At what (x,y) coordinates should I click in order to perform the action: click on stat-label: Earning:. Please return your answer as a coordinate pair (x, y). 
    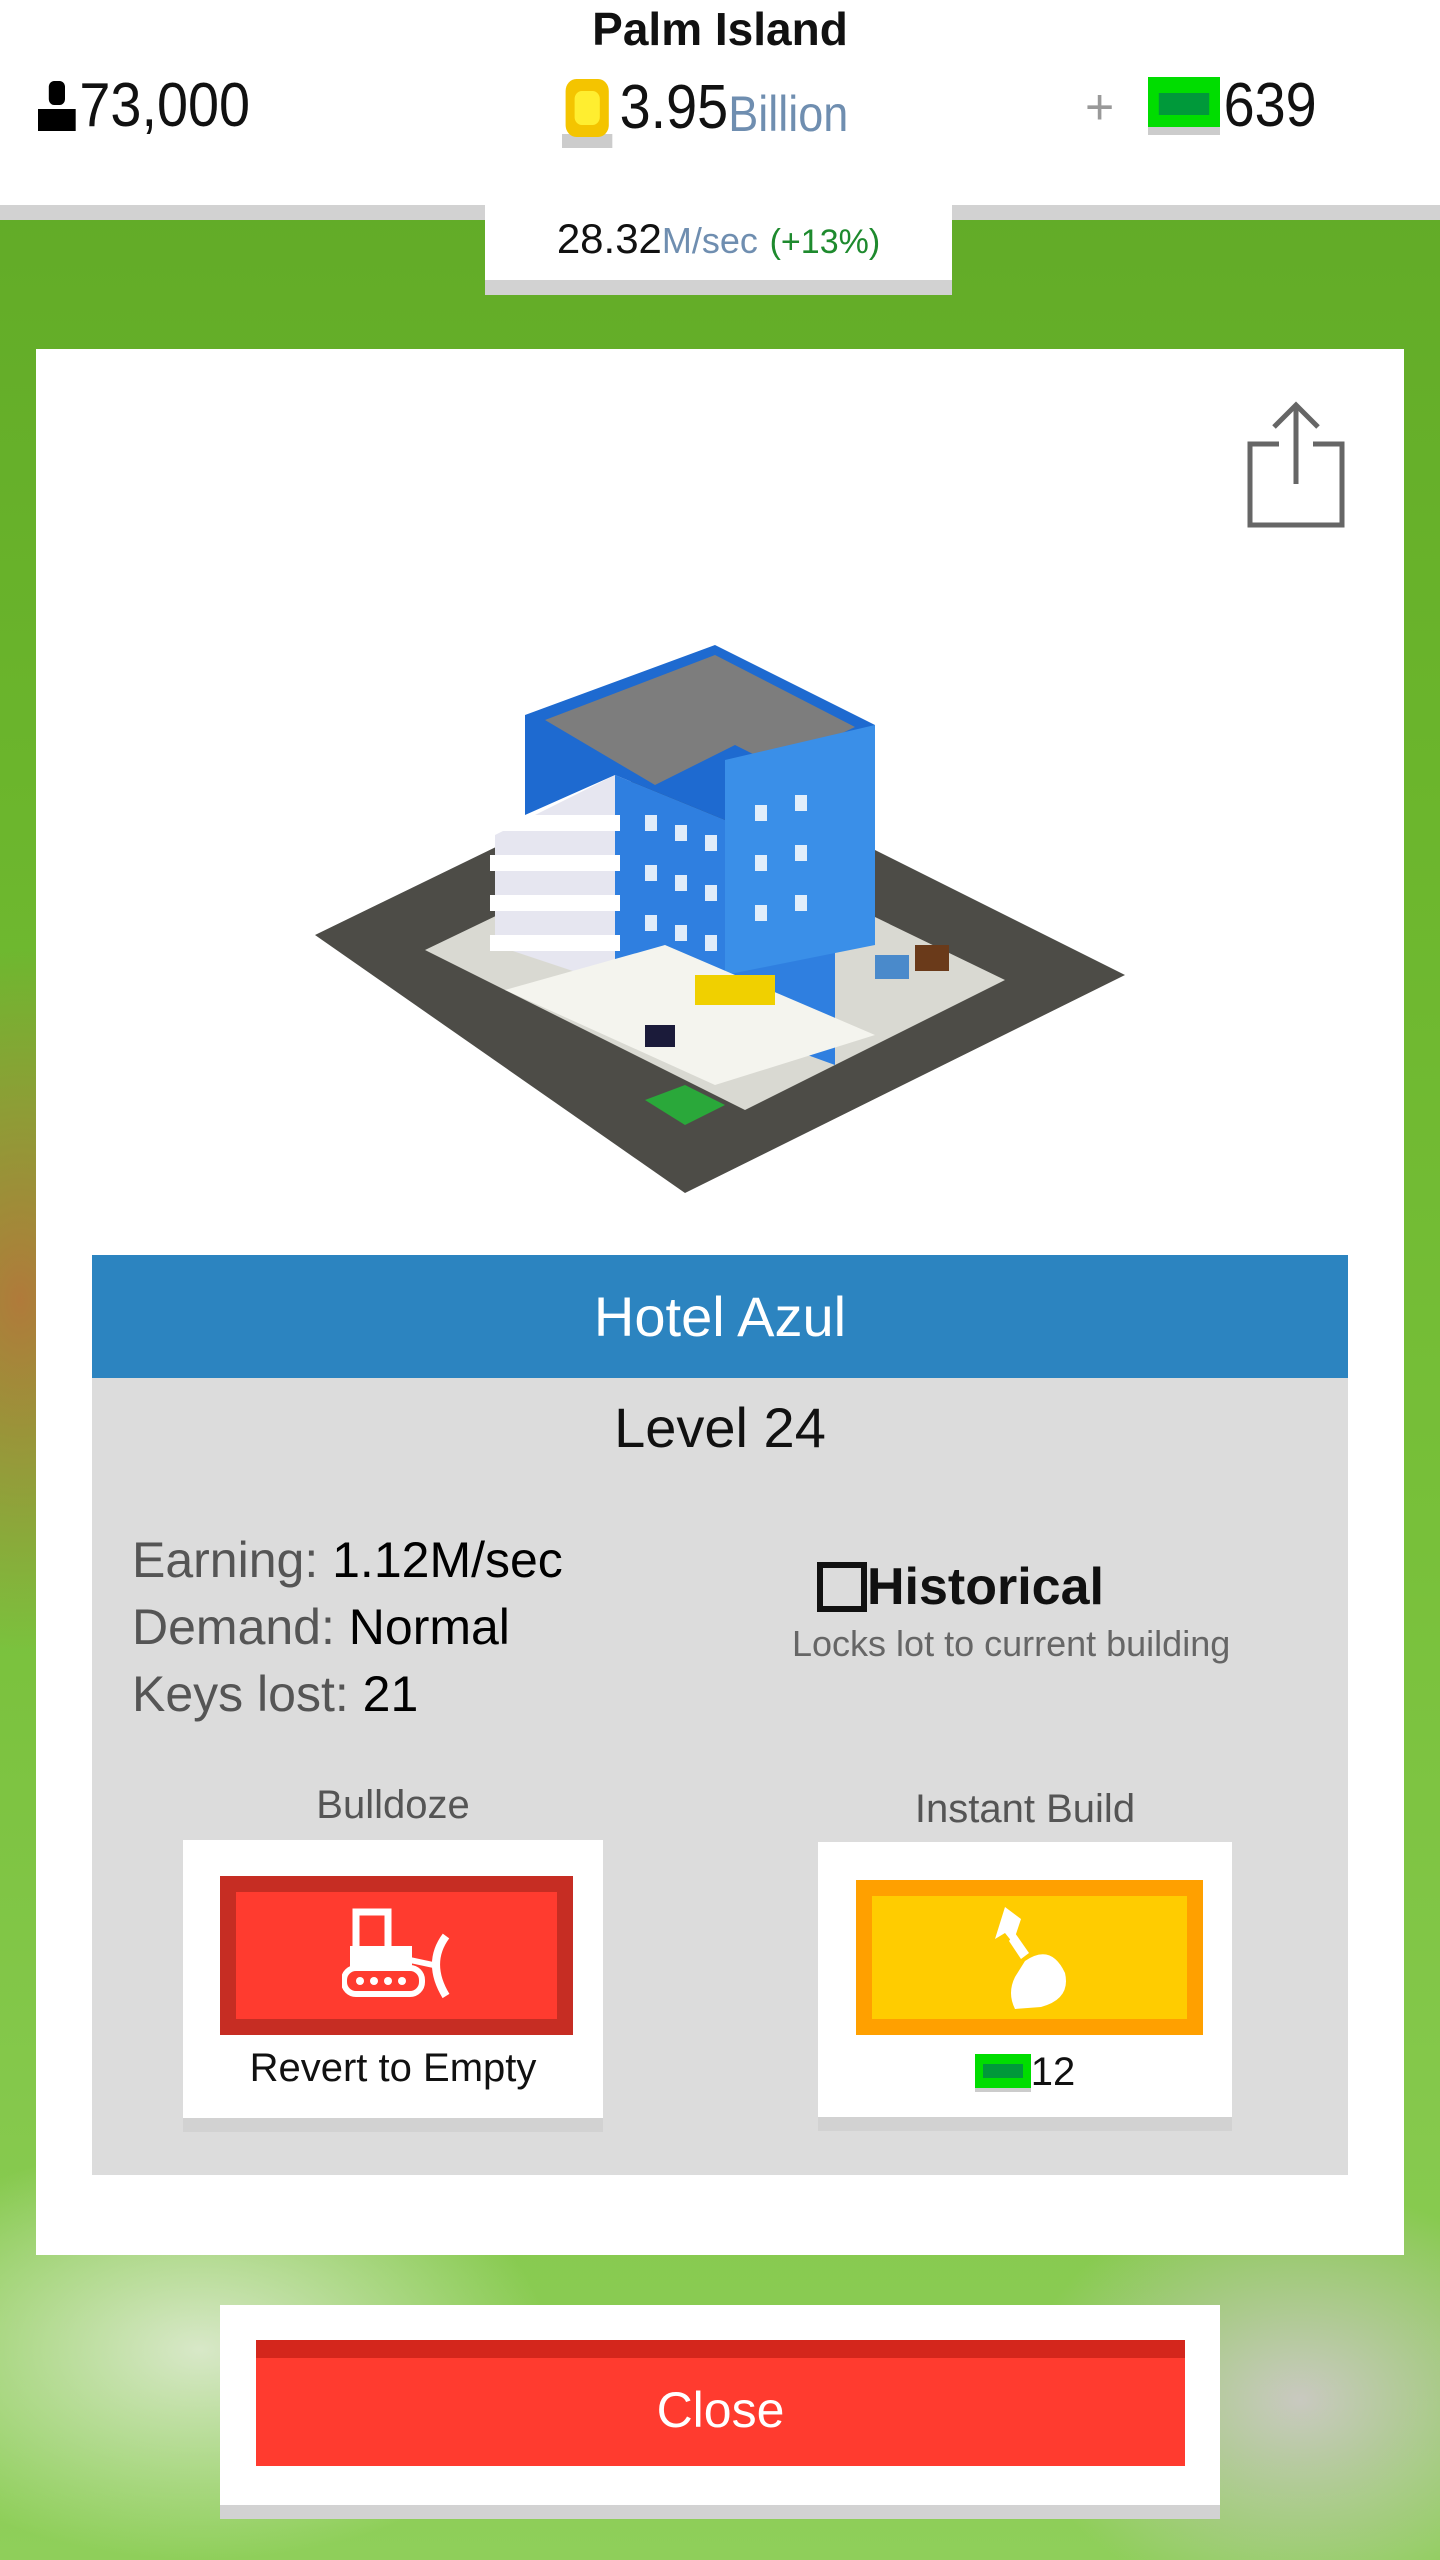
    Looking at the image, I should click on (232, 1560).